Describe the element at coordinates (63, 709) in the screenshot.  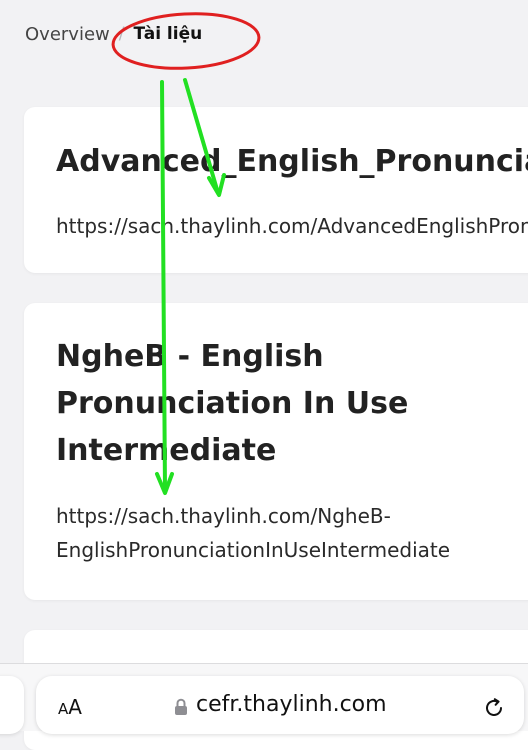
I see `text-size-small-glyph: A` at that location.